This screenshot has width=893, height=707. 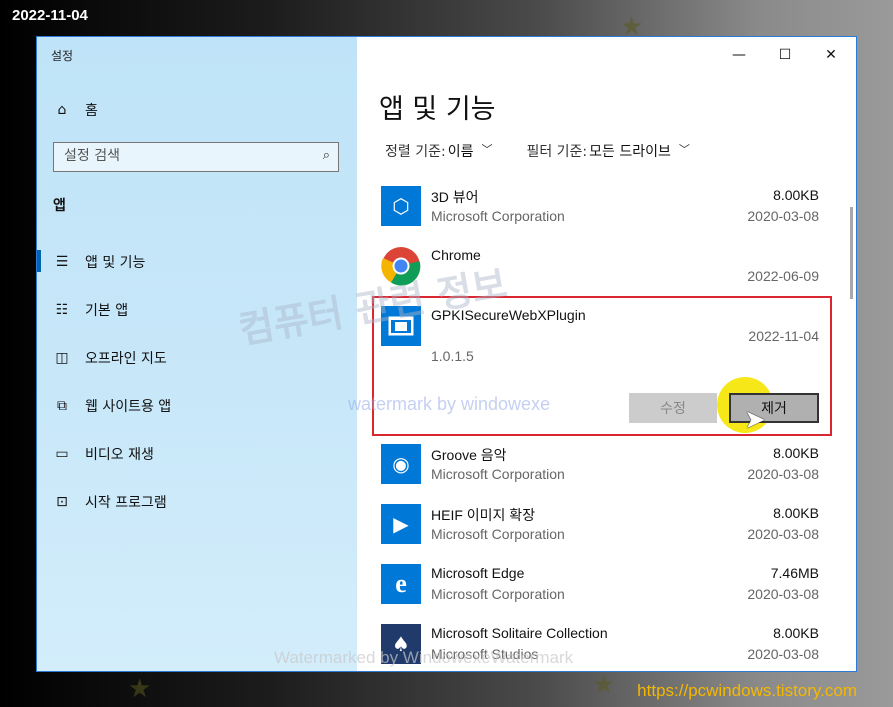 I want to click on home-icon: ⌂, so click(x=62, y=110).